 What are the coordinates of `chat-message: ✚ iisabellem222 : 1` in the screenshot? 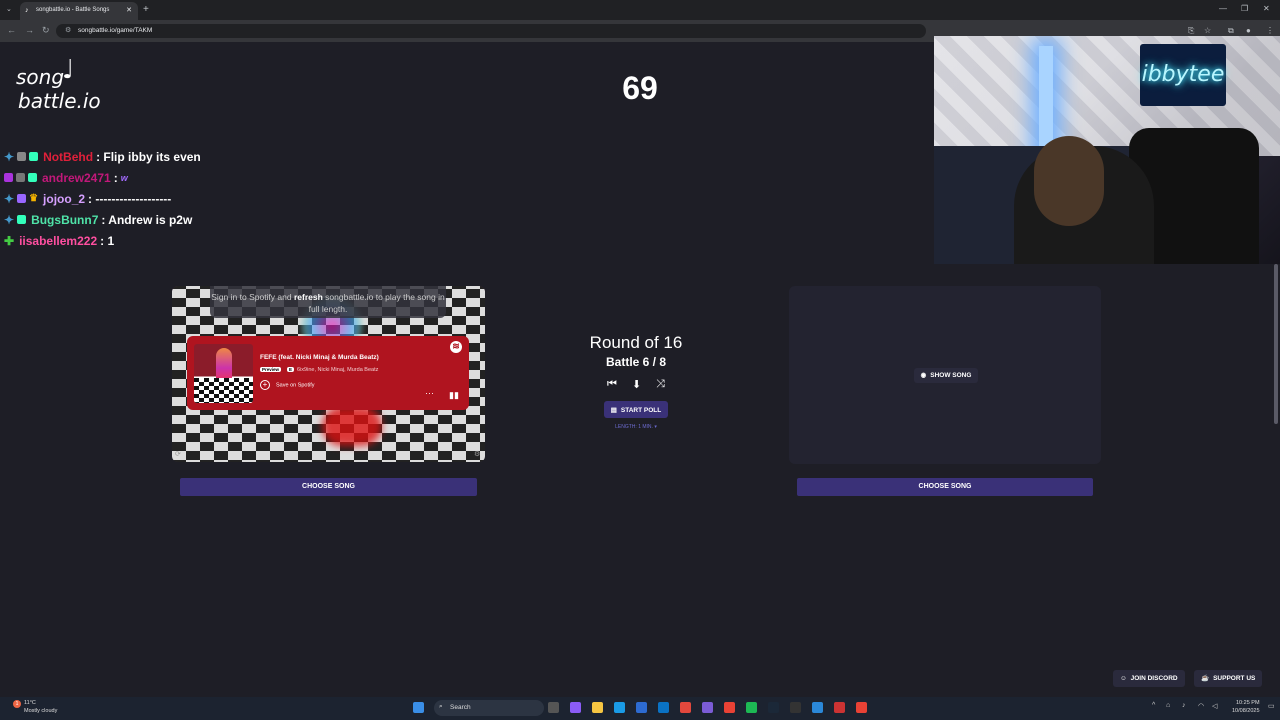 It's located at (102, 240).